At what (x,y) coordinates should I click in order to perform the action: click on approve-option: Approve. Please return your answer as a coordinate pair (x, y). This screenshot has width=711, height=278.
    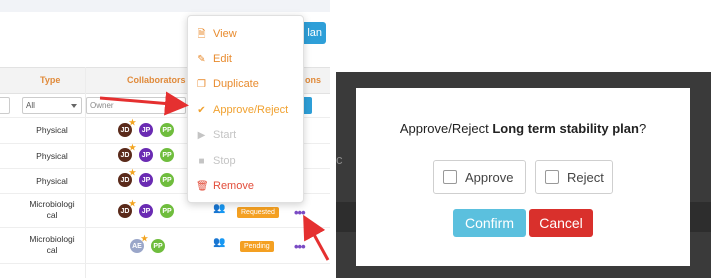
    Looking at the image, I should click on (479, 177).